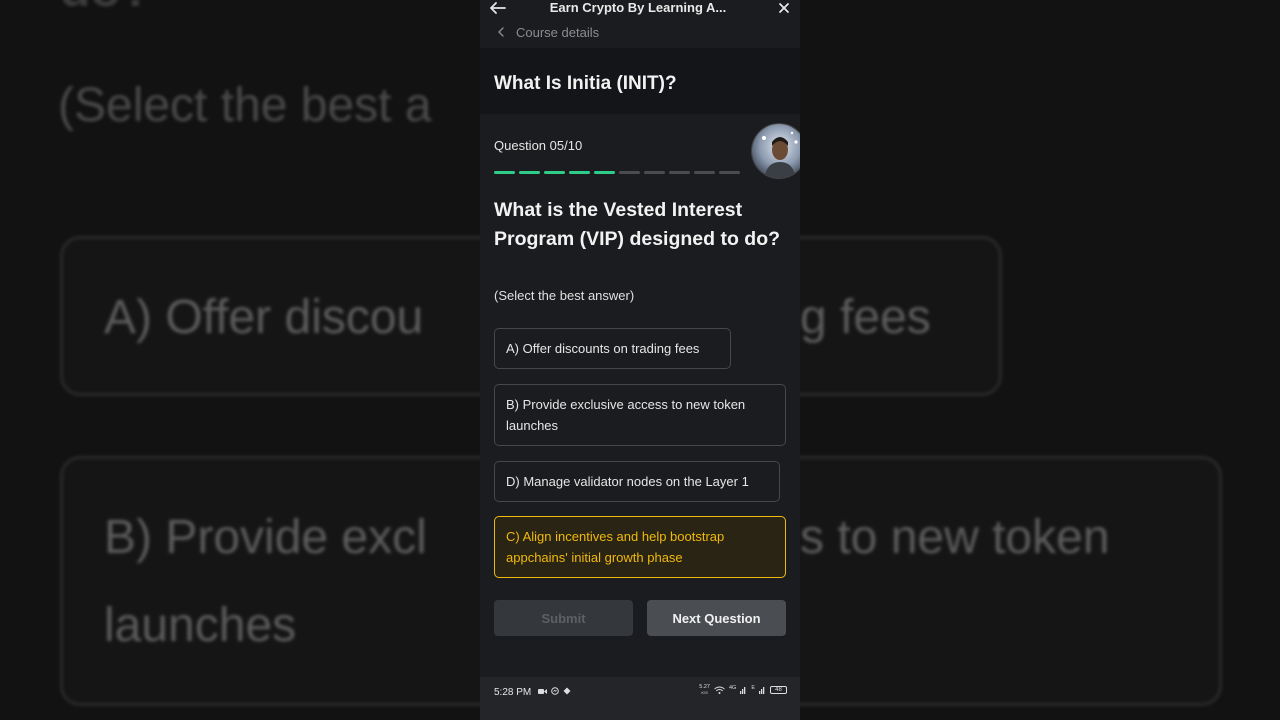 This screenshot has width=1280, height=720. I want to click on question-hint: (Select the best answer), so click(564, 295).